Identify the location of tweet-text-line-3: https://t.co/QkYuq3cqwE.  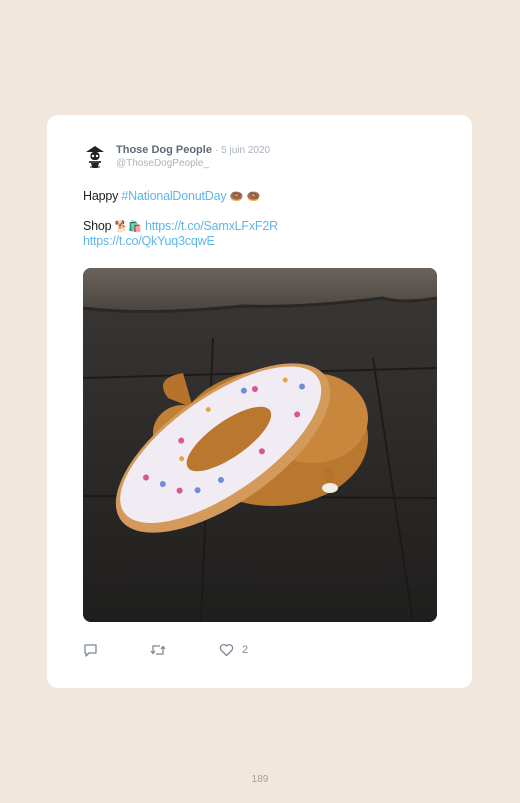
(149, 241).